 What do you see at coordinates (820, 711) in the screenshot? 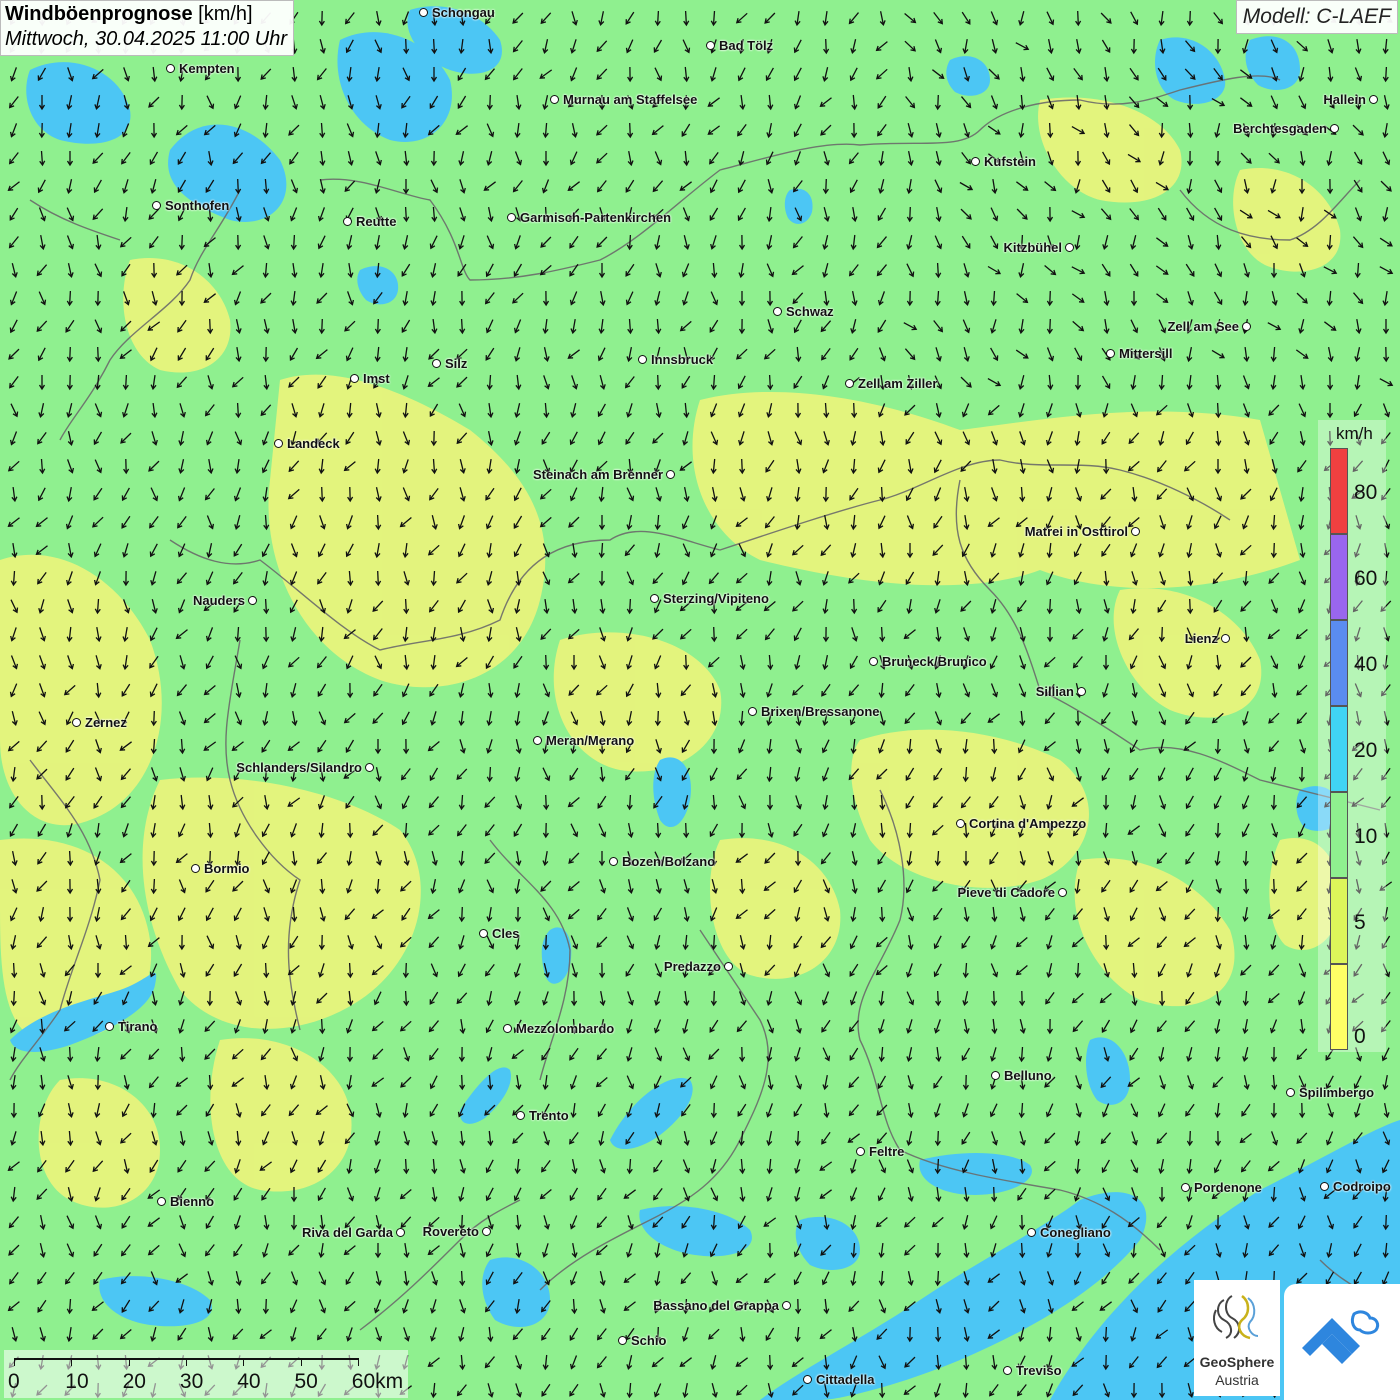
I see `city-label: Brixen/Bressanone` at bounding box center [820, 711].